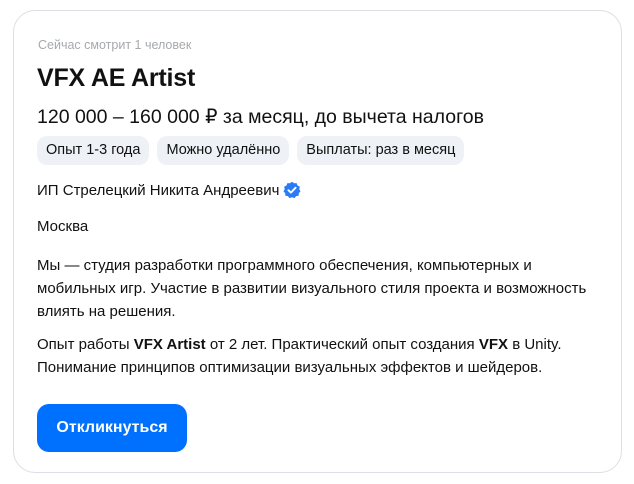 The width and height of the screenshot is (634, 484). What do you see at coordinates (85, 344) in the screenshot?
I see `requirements-text: Опыт работы` at bounding box center [85, 344].